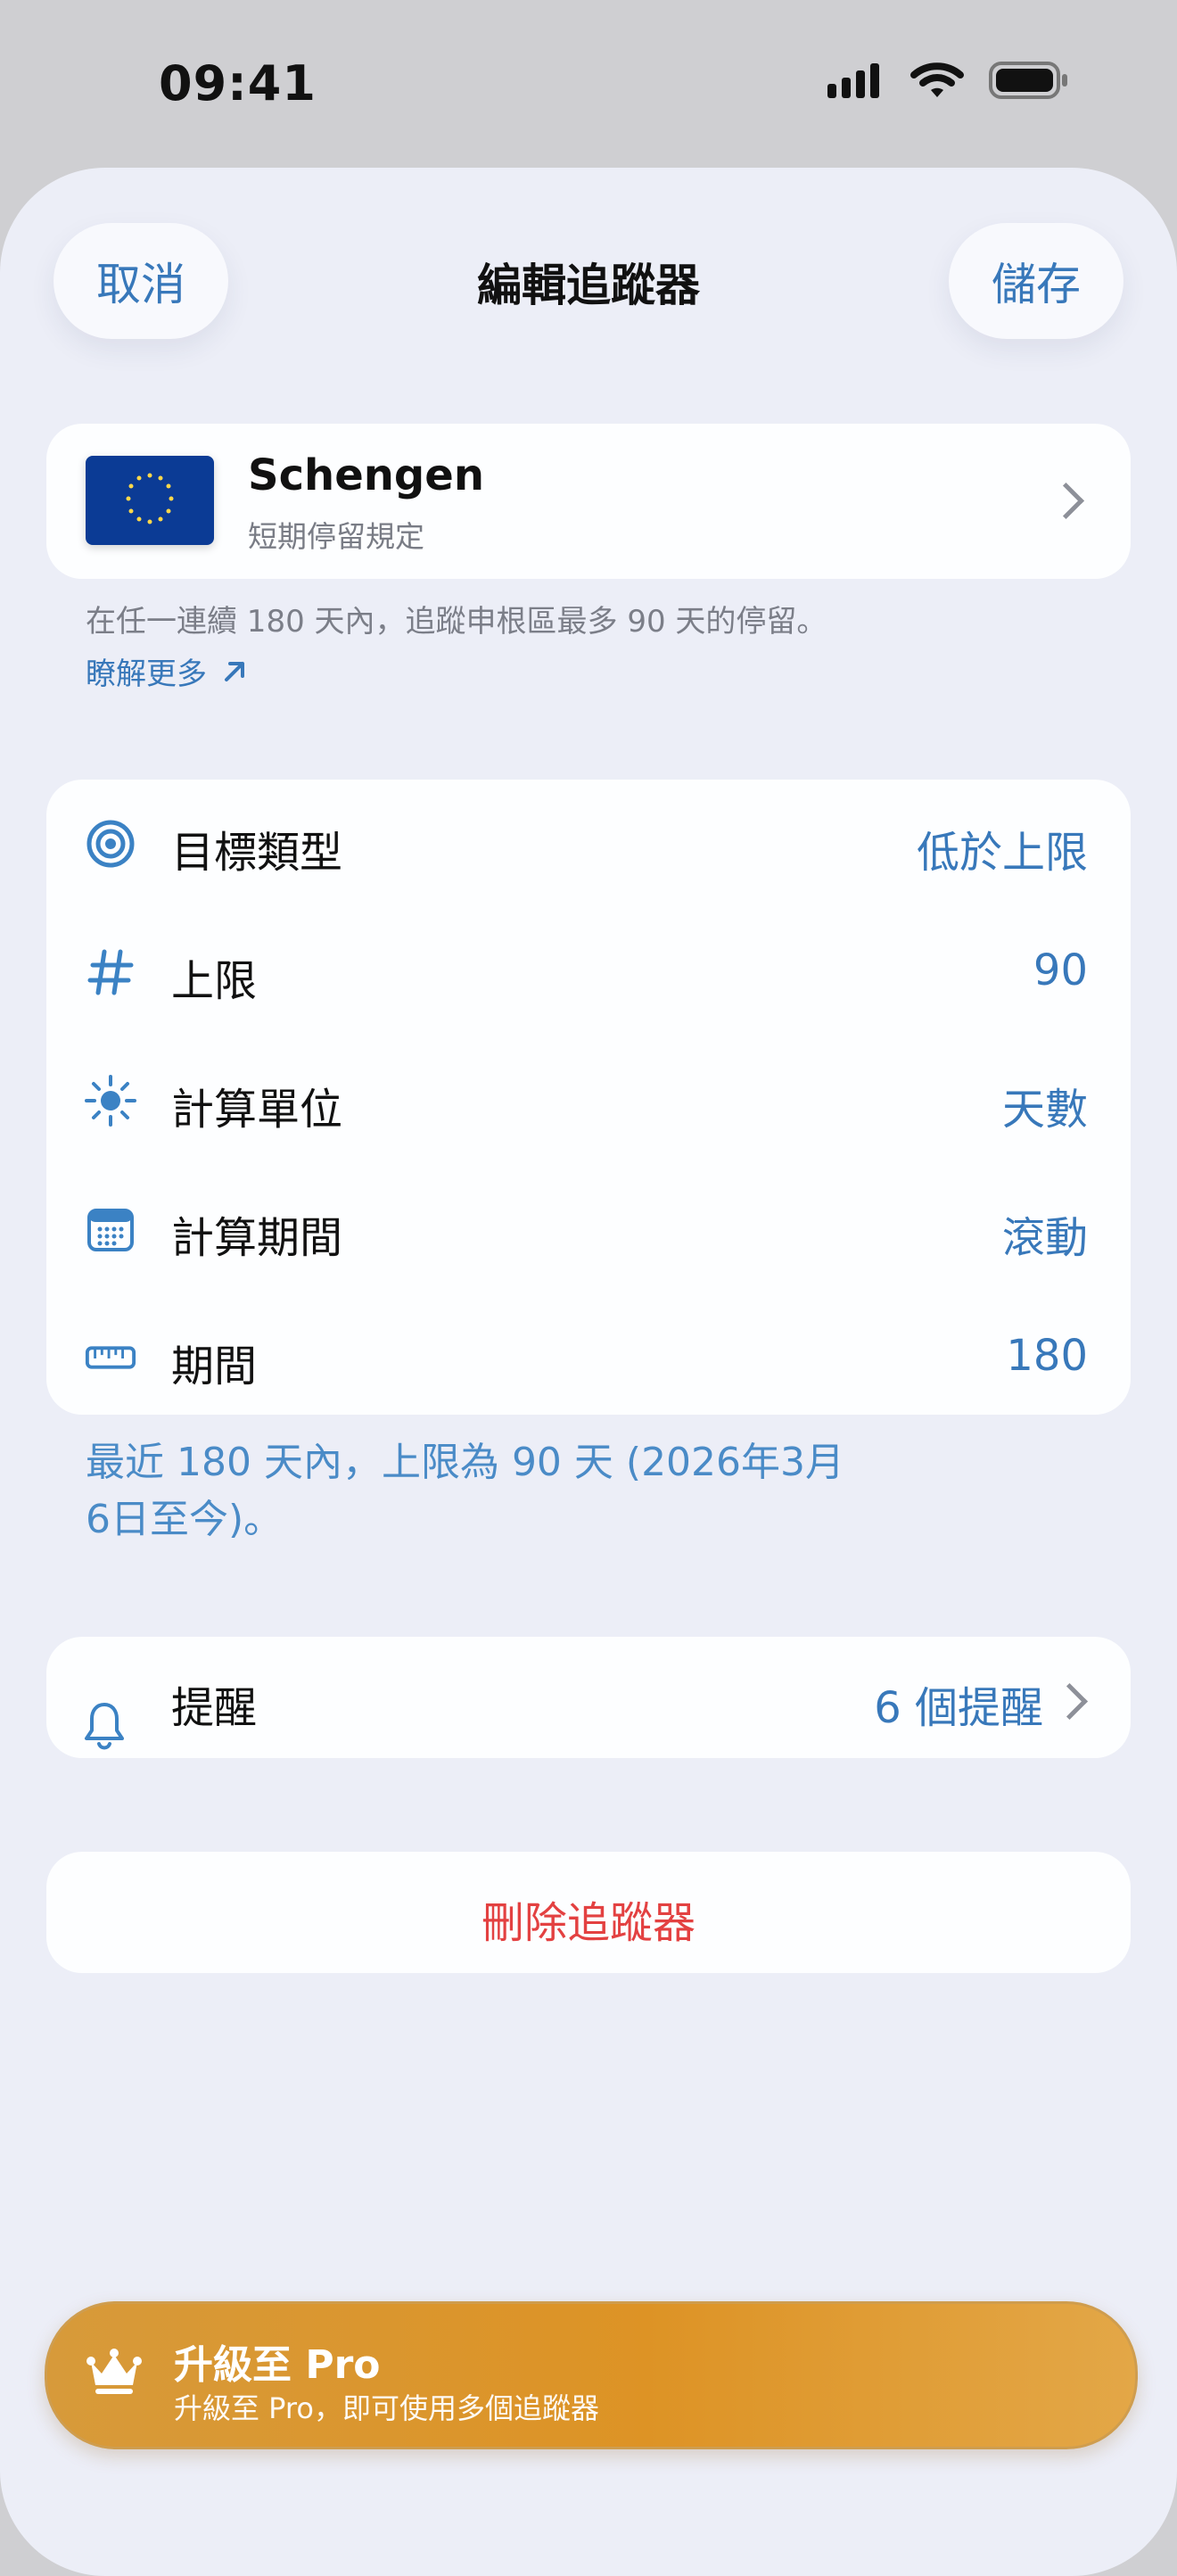 This screenshot has height=2576, width=1177. What do you see at coordinates (1047, 1356) in the screenshot?
I see `period-value: 180` at bounding box center [1047, 1356].